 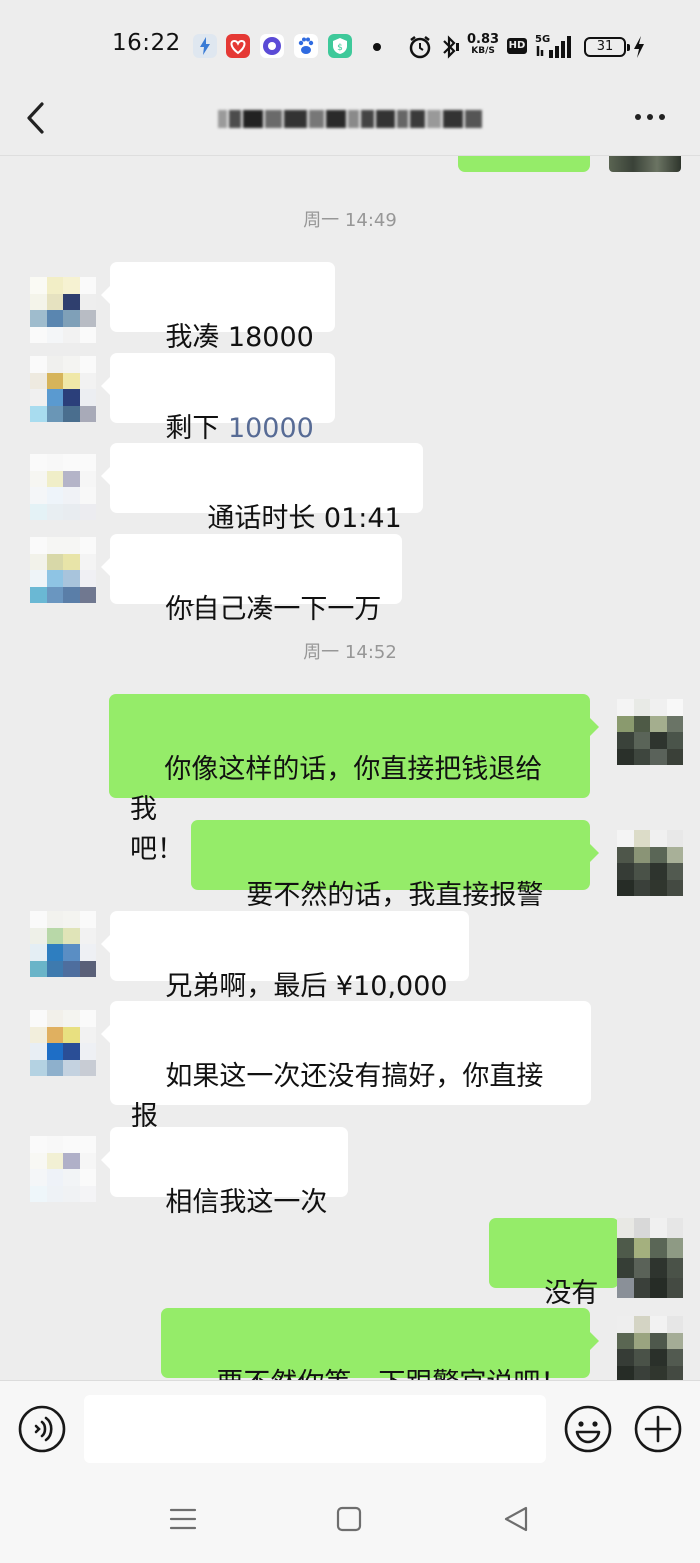 I want to click on message-text: 相信我这一次, so click(x=246, y=1202).